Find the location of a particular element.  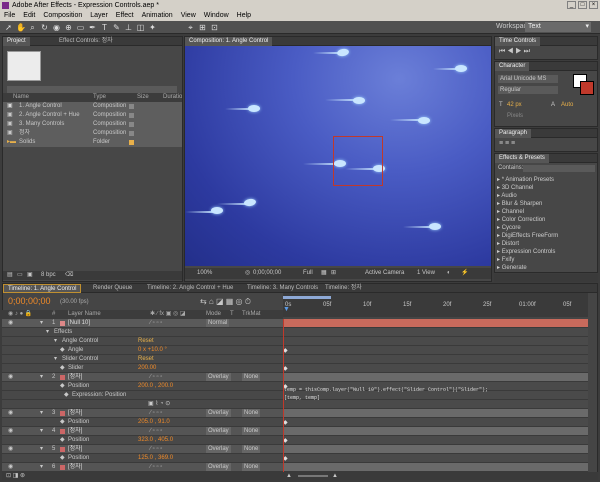

col-size: Size is located at coordinates (143, 97).